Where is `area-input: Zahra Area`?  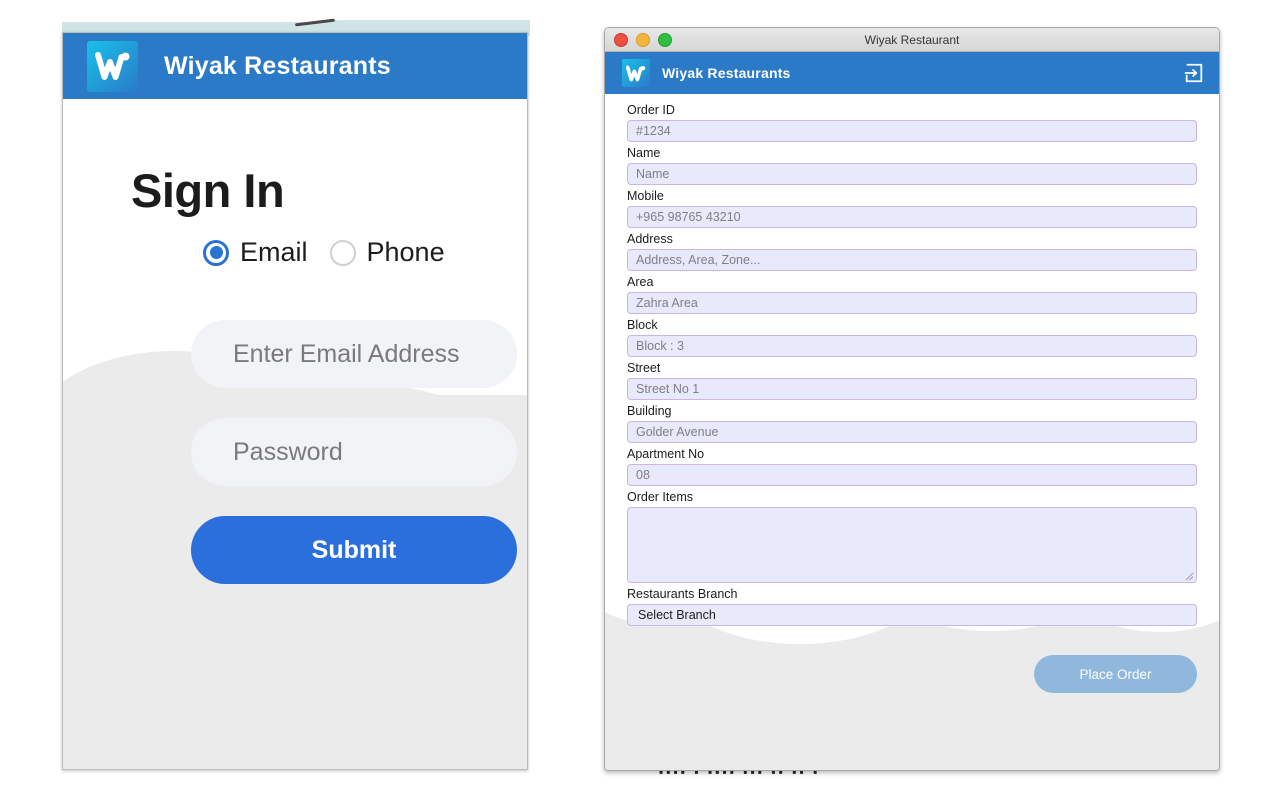
area-input: Zahra Area is located at coordinates (912, 303).